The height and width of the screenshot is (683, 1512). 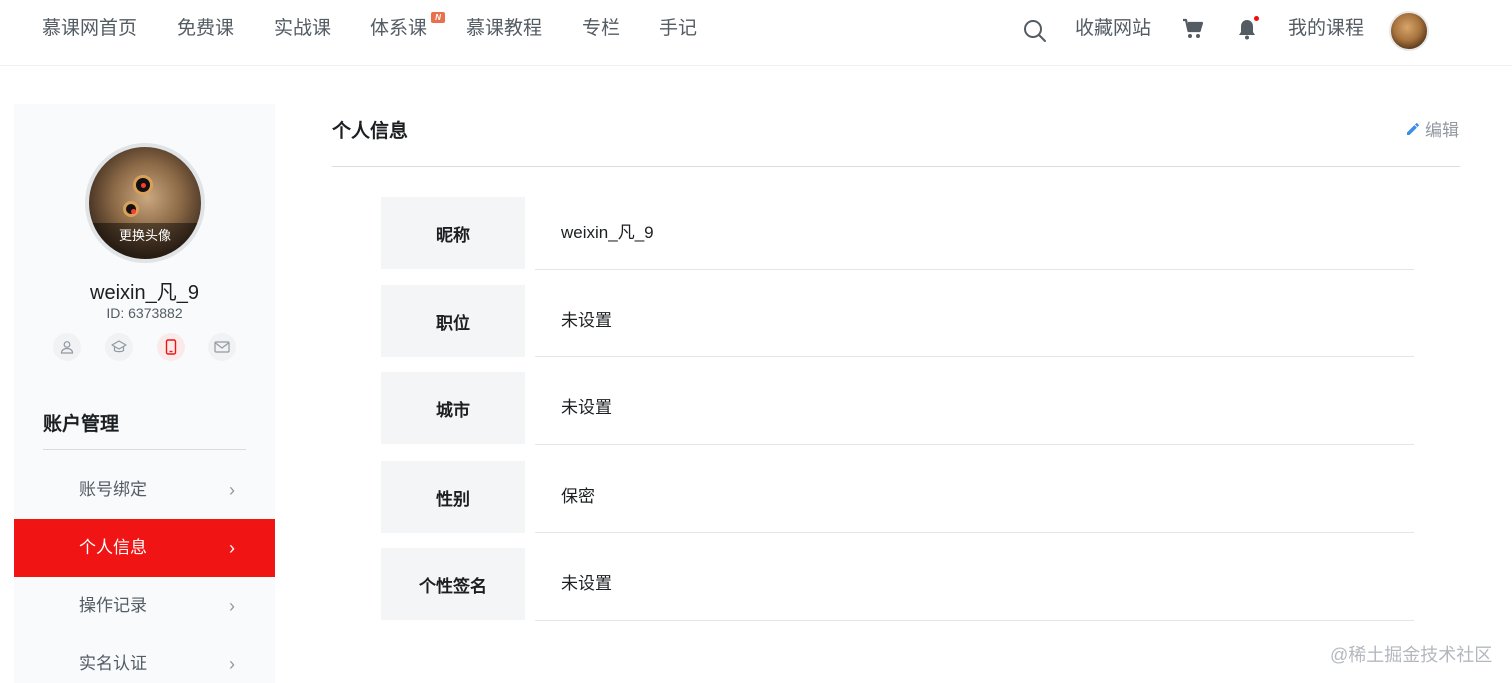 I want to click on field-value-position: 未设置, so click(x=586, y=320).